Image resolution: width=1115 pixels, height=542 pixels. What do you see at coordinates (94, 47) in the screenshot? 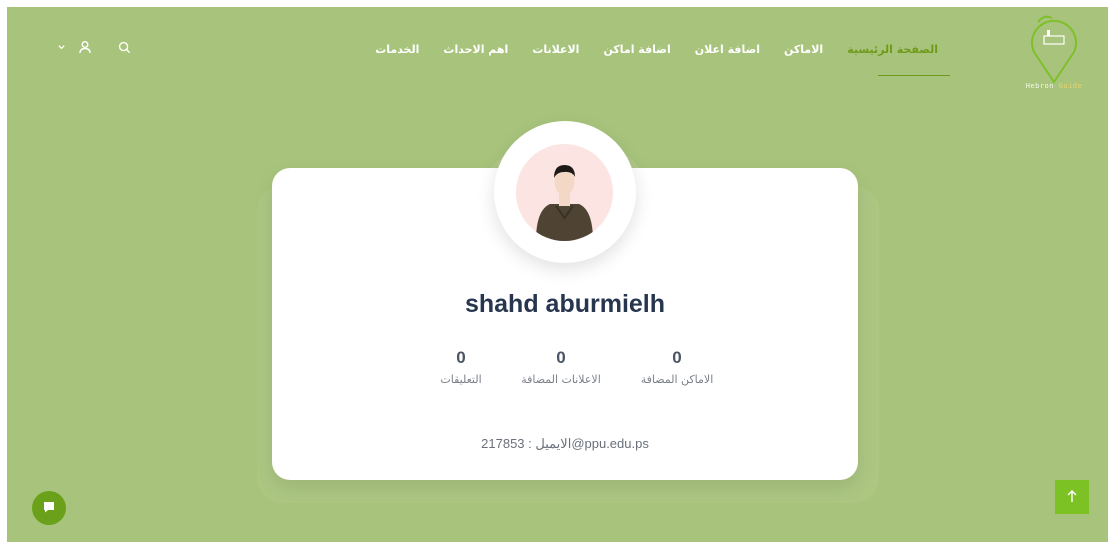
I see `header-tools` at bounding box center [94, 47].